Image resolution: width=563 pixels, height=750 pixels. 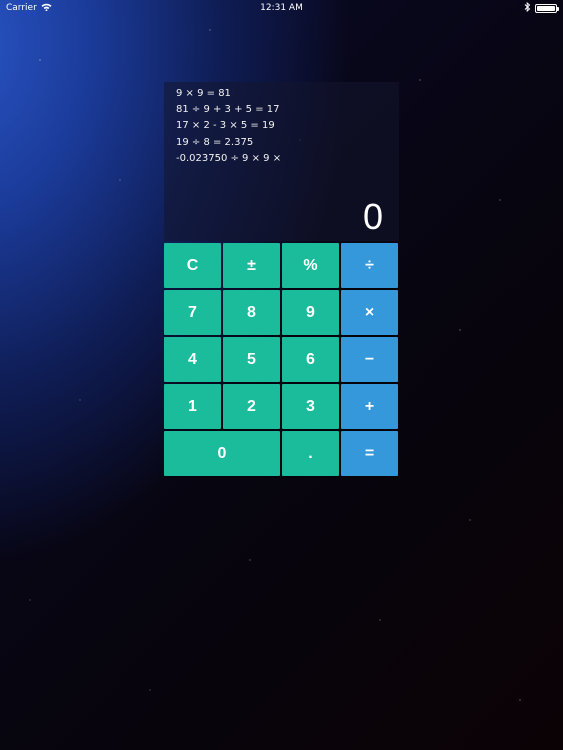 What do you see at coordinates (192, 406) in the screenshot?
I see `digit-1-button: 1` at bounding box center [192, 406].